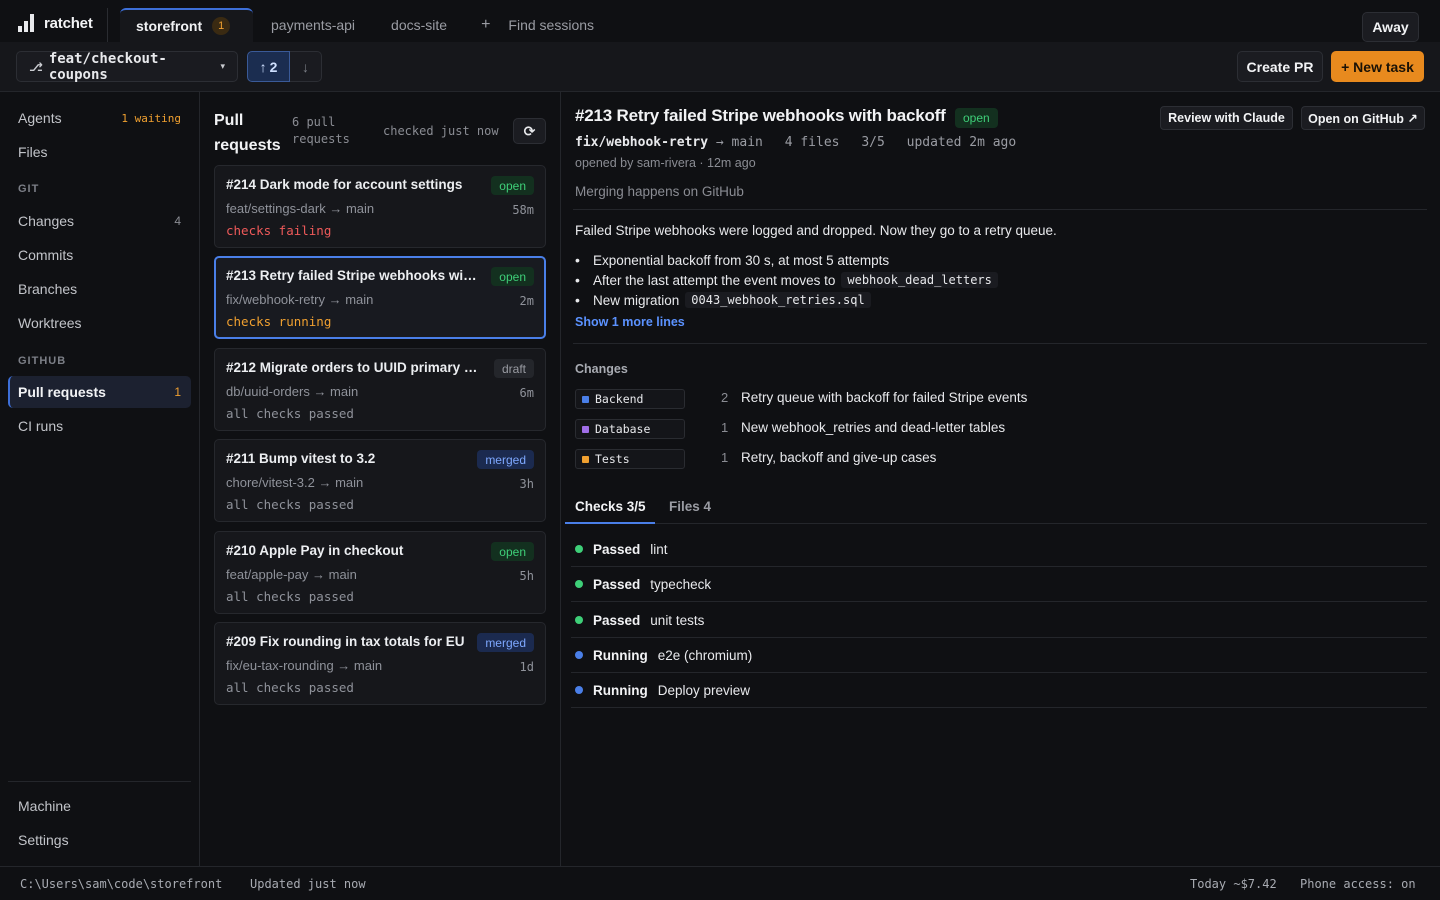  Describe the element at coordinates (99, 118) in the screenshot. I see `sidebar-item-agents: Agents 1 waiting` at that location.